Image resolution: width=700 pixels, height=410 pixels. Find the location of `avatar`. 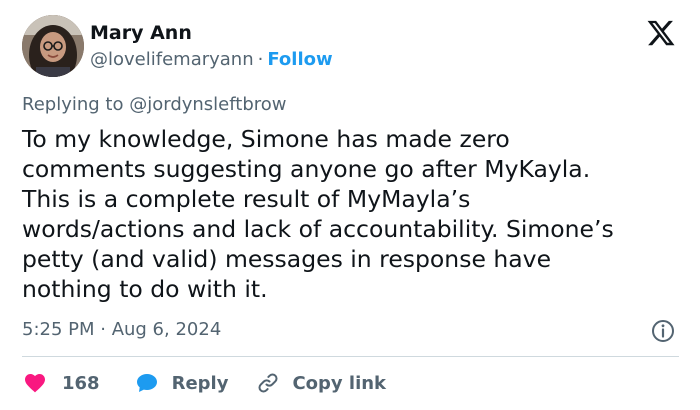

avatar is located at coordinates (53, 46).